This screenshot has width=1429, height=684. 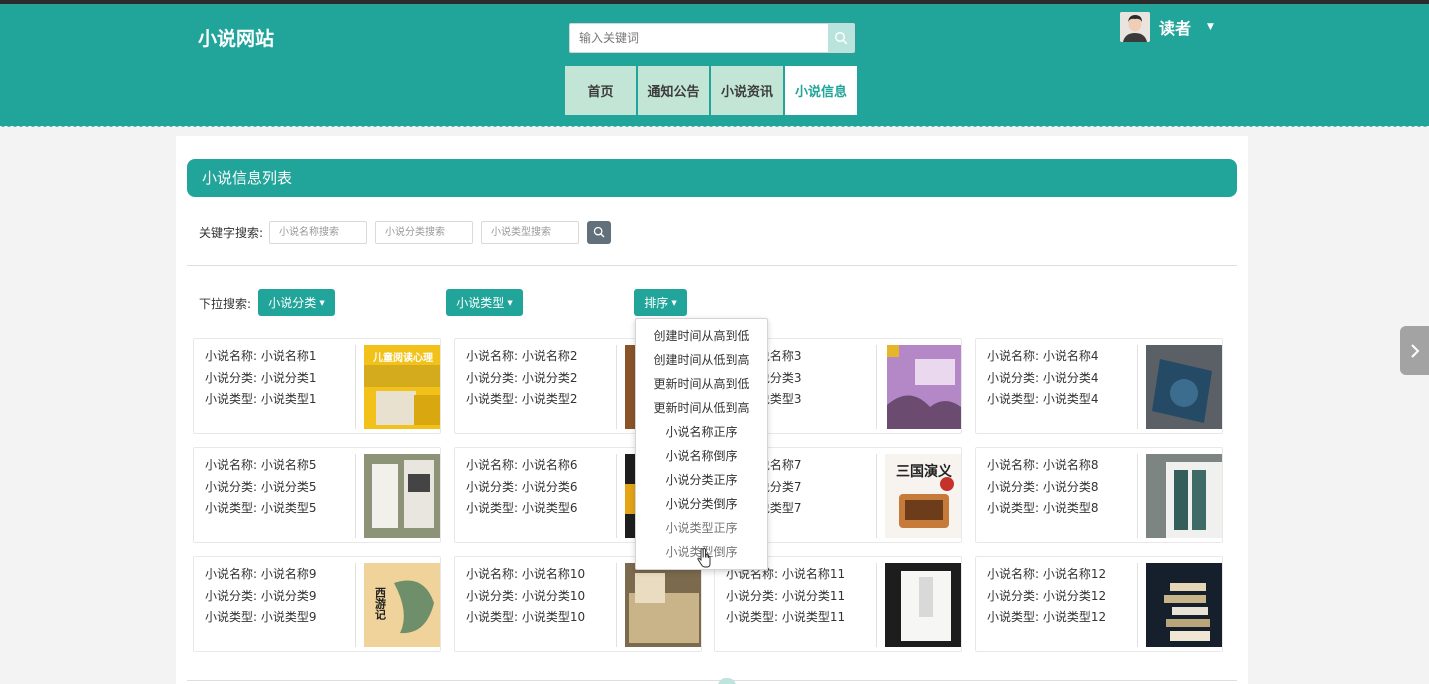 I want to click on sort-option-created-asc: 创建时间从低到高, so click(x=701, y=360).